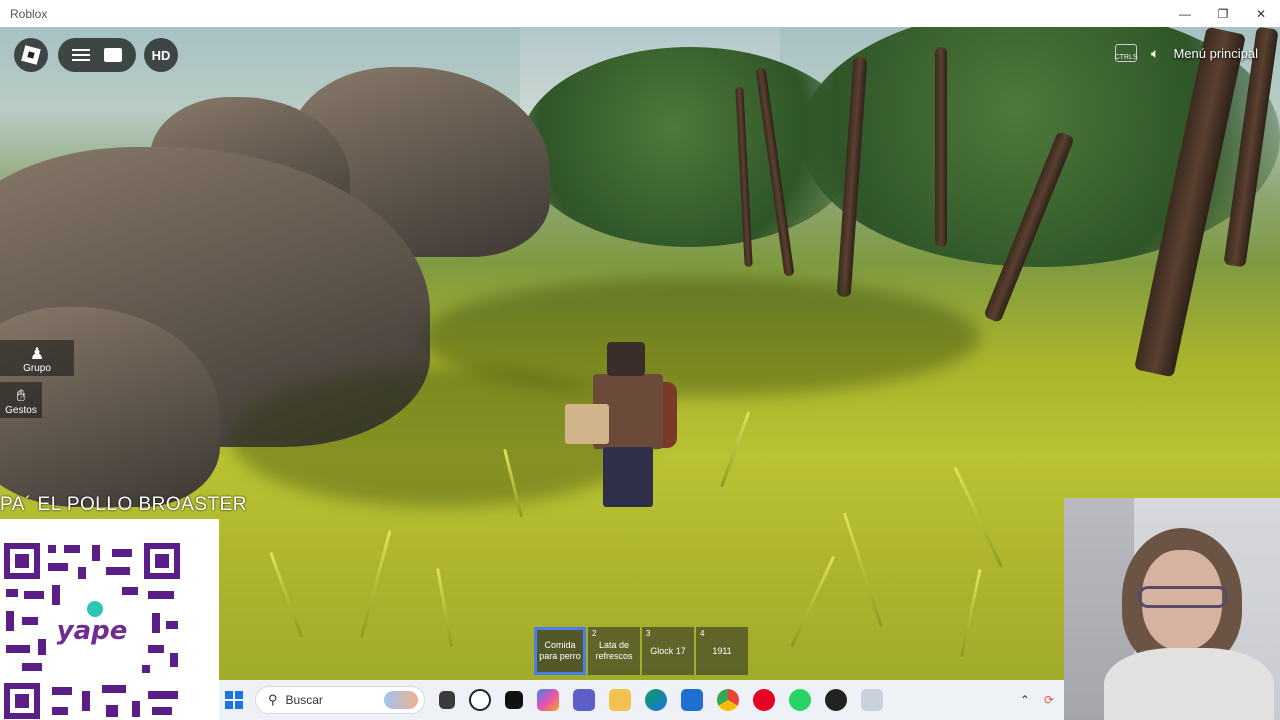  I want to click on speaker-icon: 🔈︎, so click(1155, 53).